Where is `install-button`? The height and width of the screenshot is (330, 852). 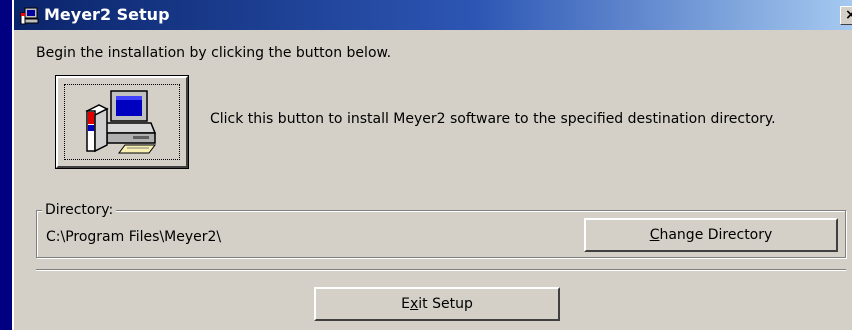 install-button is located at coordinates (122, 122).